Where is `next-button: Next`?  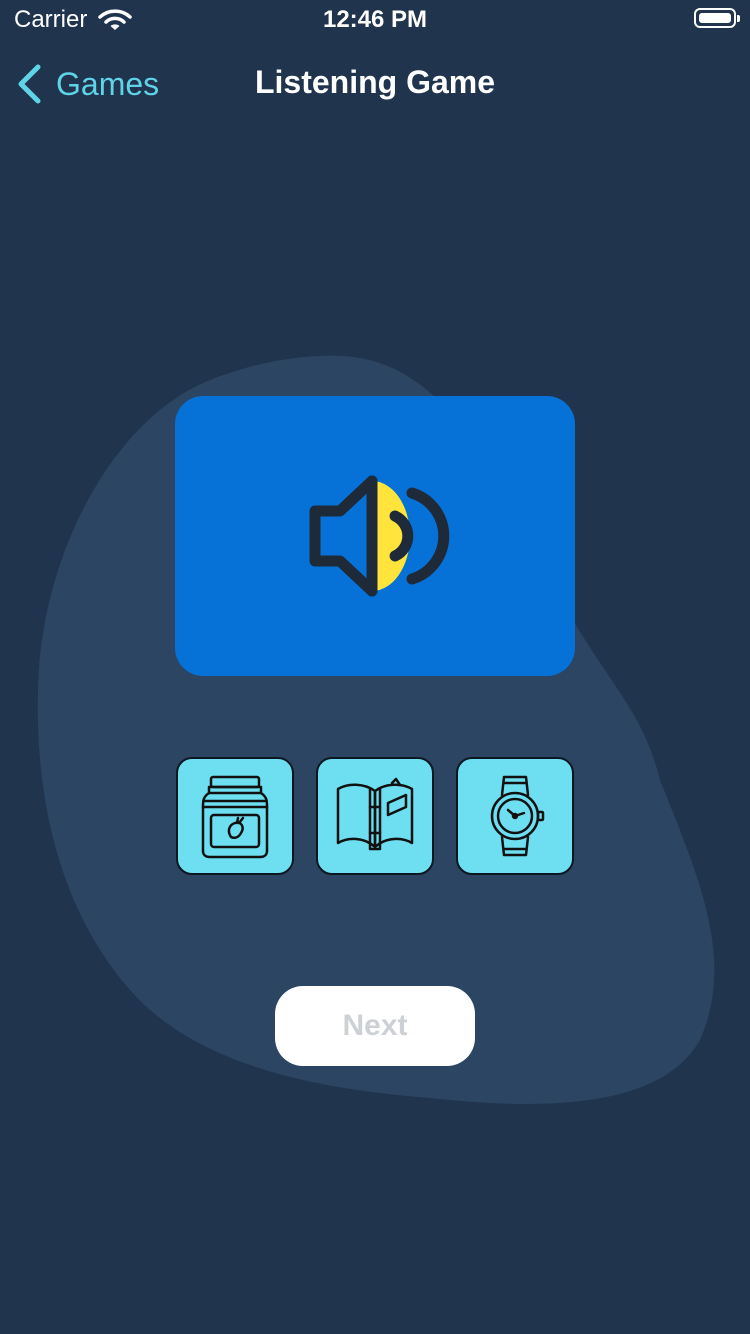 next-button: Next is located at coordinates (375, 1026).